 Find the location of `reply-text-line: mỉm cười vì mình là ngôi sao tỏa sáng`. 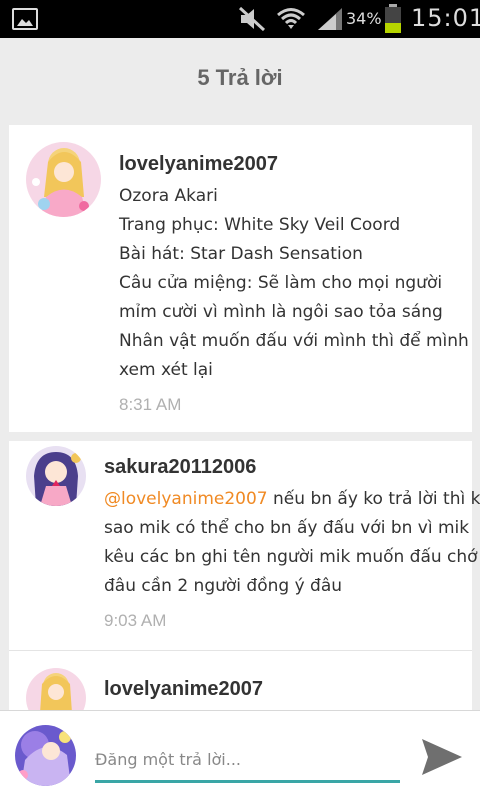

reply-text-line: mỉm cười vì mình là ngôi sao tỏa sáng is located at coordinates (281, 312).